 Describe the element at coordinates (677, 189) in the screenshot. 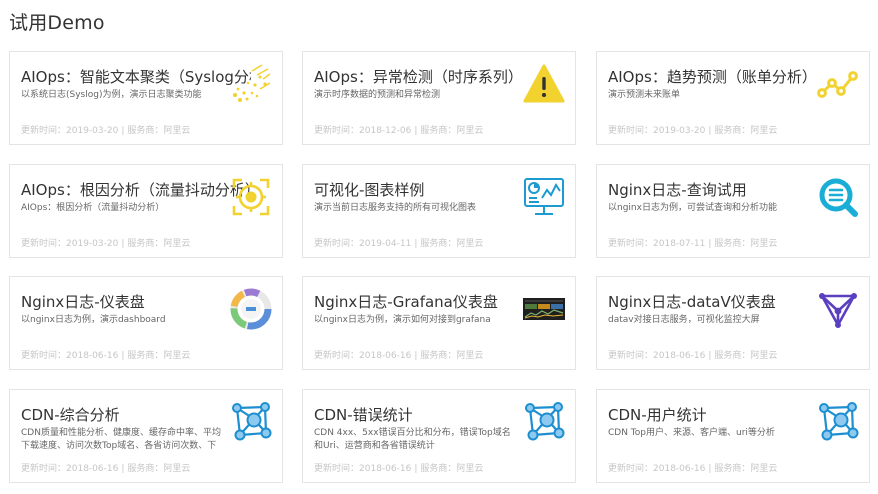

I see `card-title: Nginx日志-查询试用` at that location.